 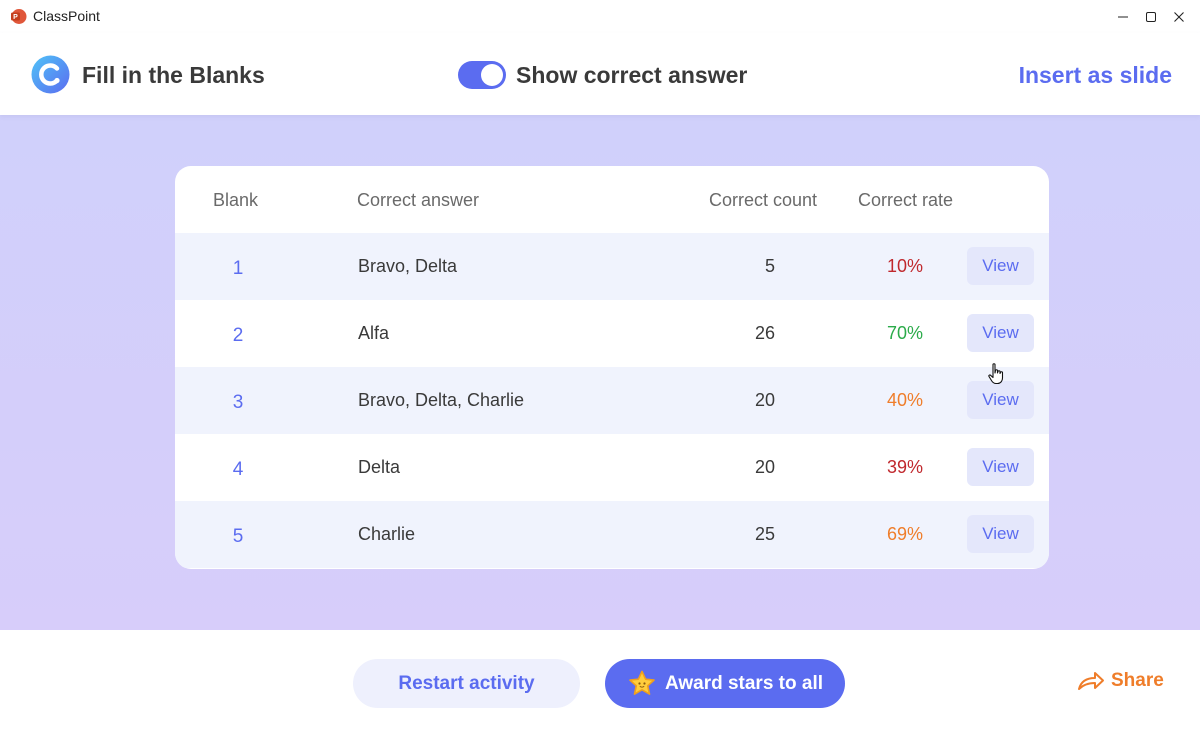 What do you see at coordinates (904, 467) in the screenshot?
I see `correct-rate: 39%` at bounding box center [904, 467].